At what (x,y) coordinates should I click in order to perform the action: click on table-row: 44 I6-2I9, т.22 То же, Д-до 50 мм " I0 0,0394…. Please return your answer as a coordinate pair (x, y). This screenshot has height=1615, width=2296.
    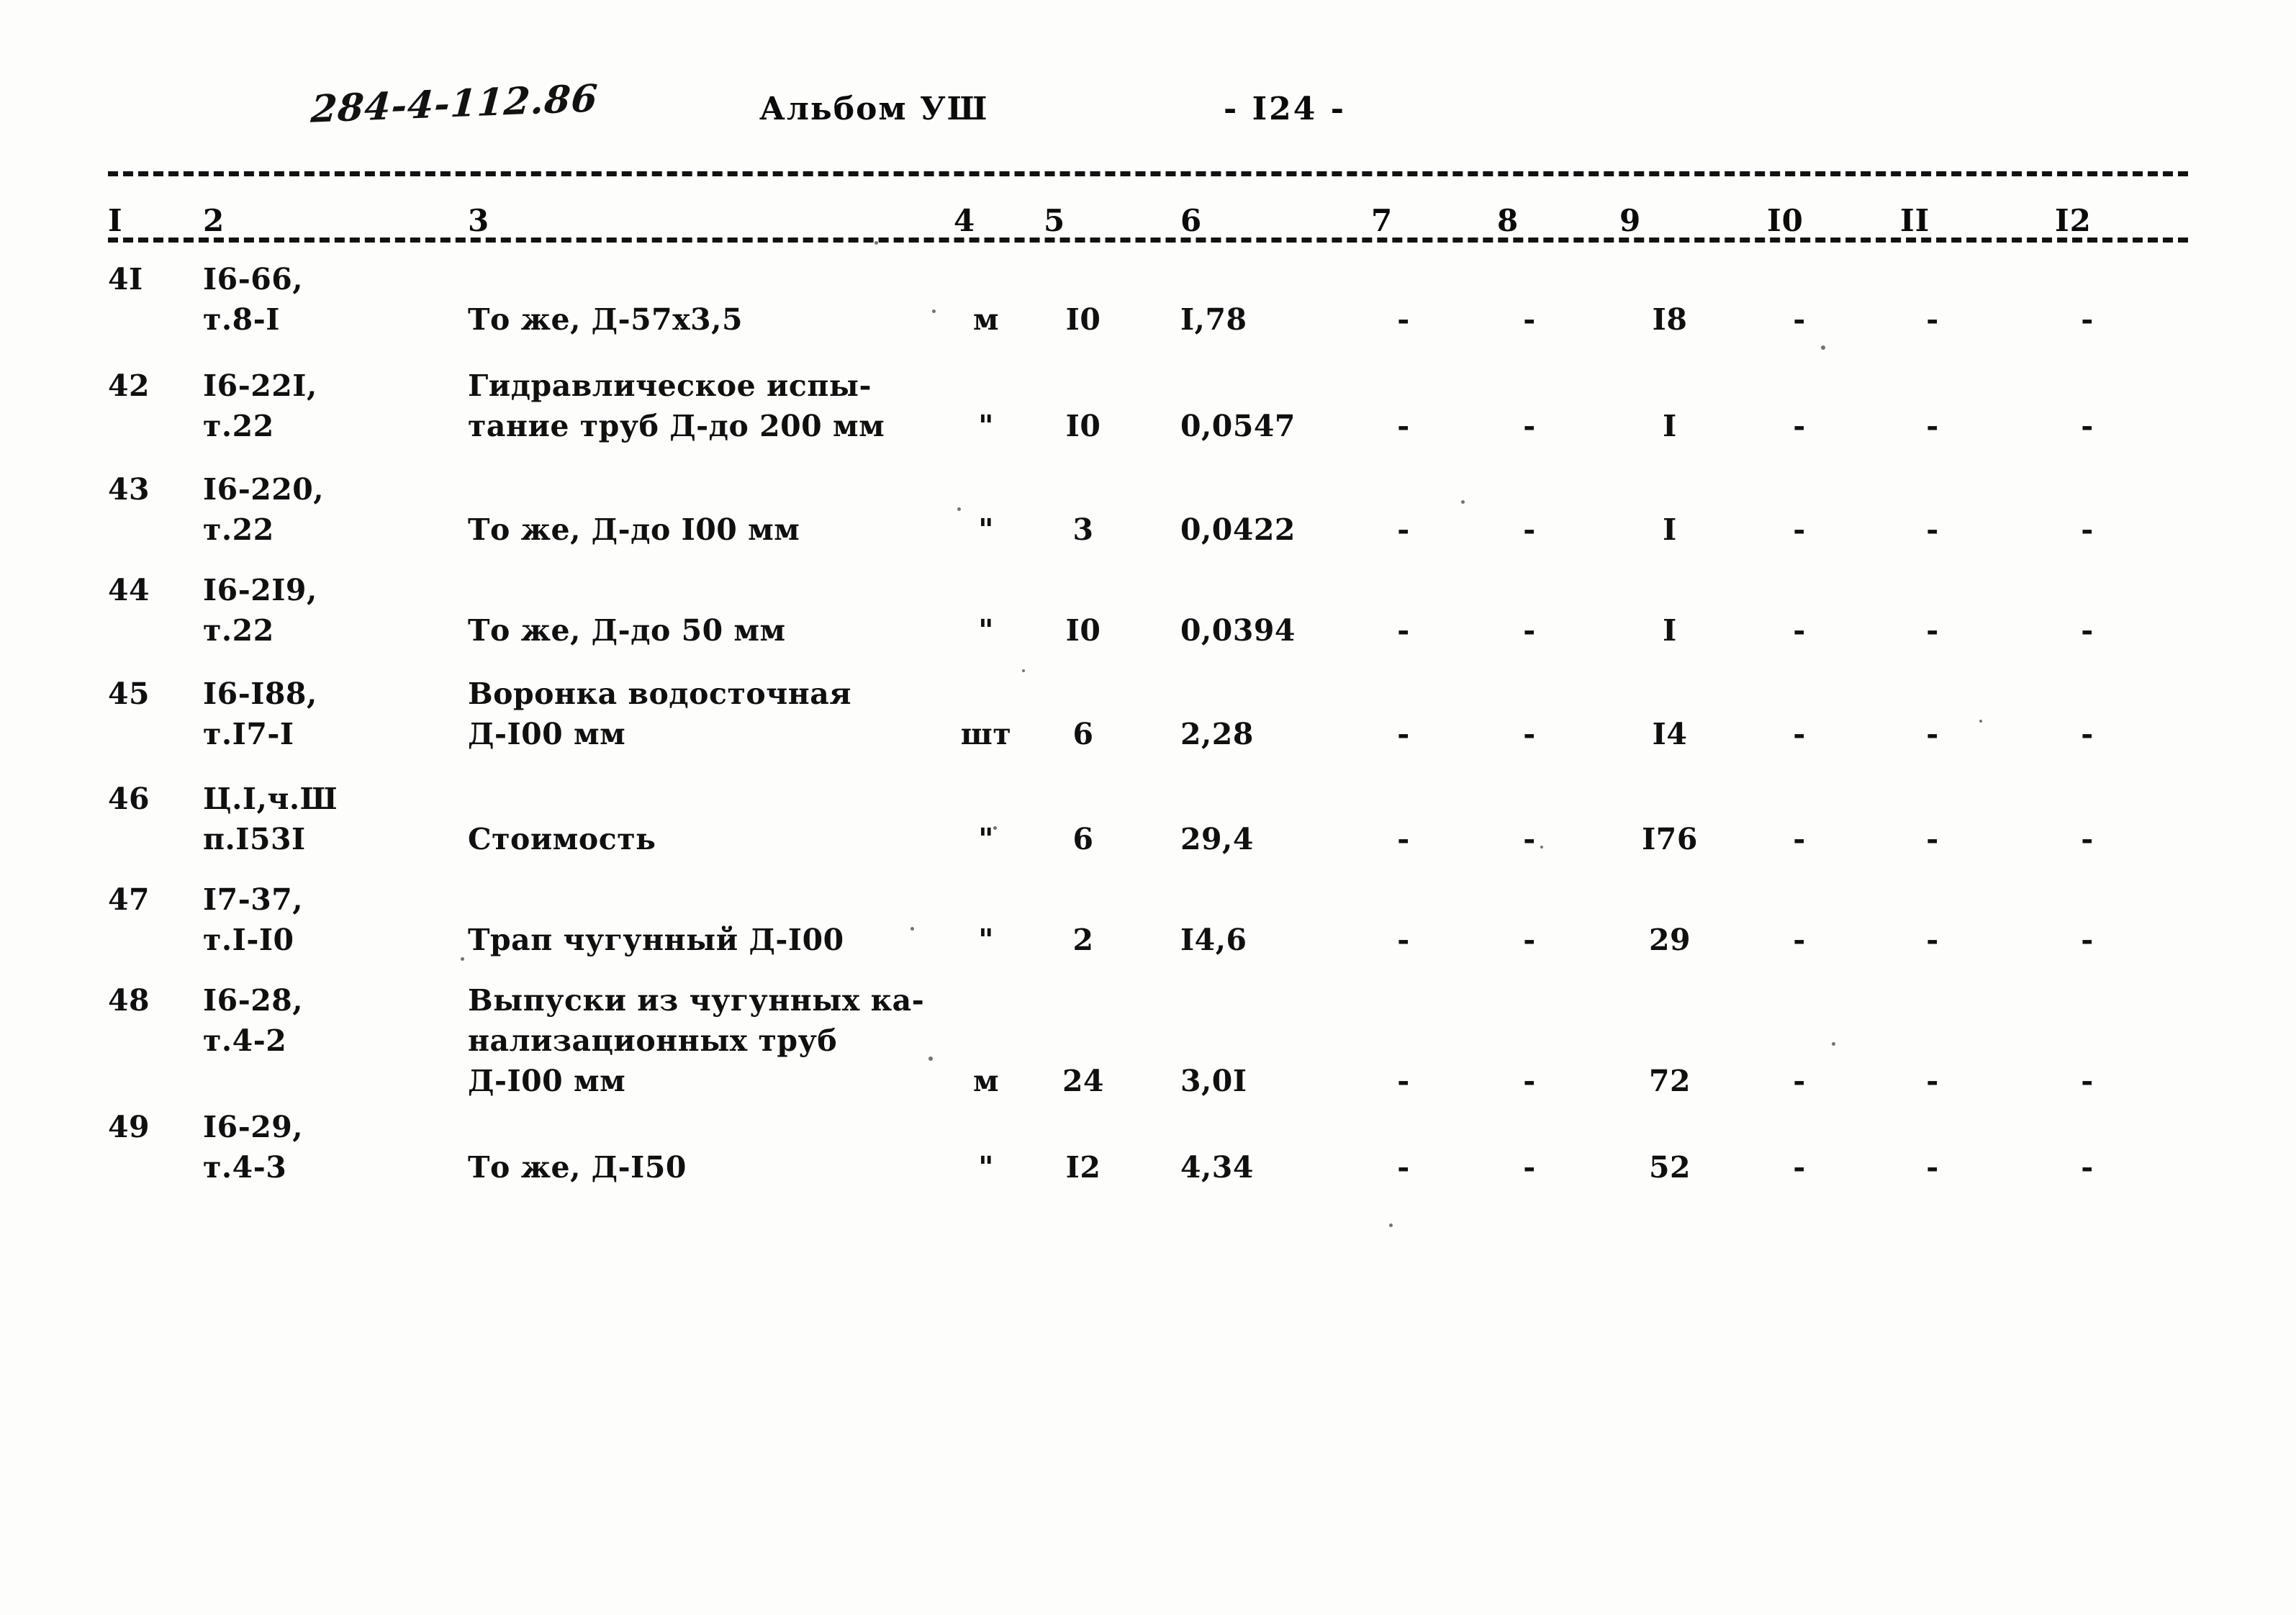
    Looking at the image, I should click on (1148, 622).